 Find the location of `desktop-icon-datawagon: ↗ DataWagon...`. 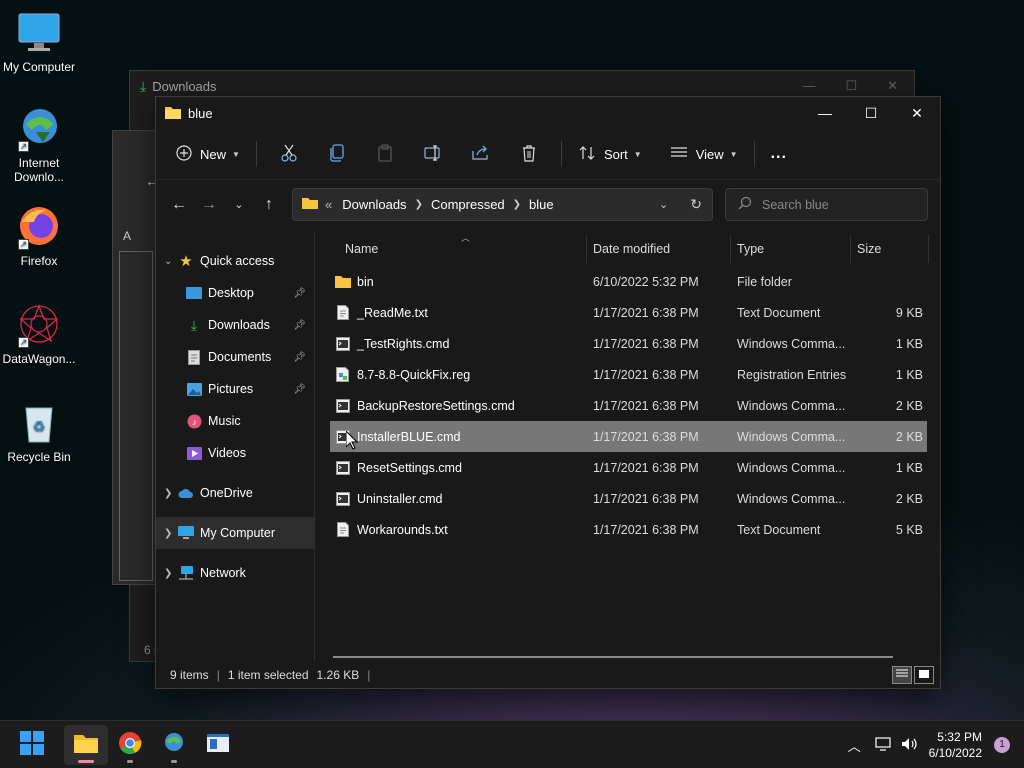

desktop-icon-datawagon: ↗ DataWagon... is located at coordinates (39, 334).